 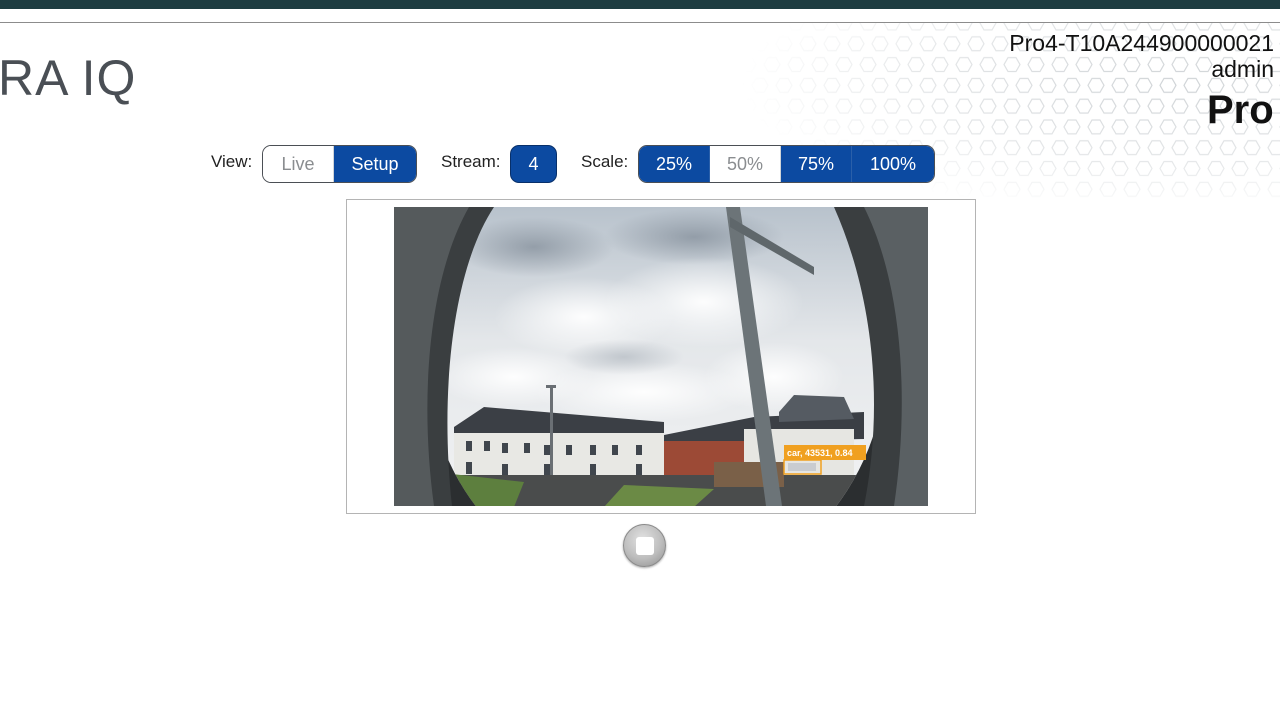 What do you see at coordinates (298, 164) in the screenshot?
I see `view-live-button: Live` at bounding box center [298, 164].